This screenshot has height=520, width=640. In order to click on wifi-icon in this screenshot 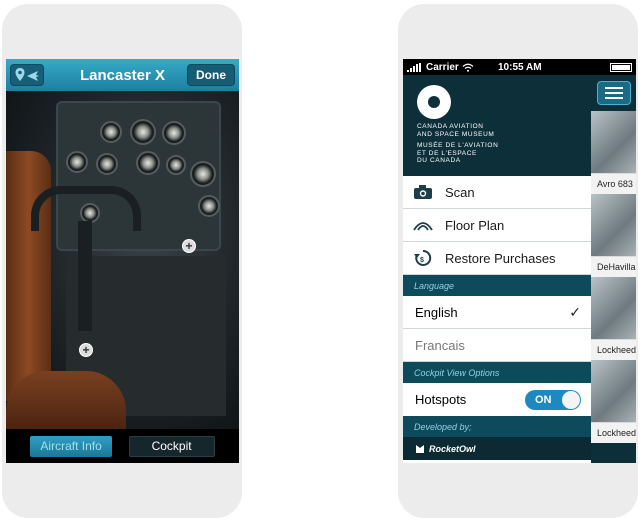, I will do `click(468, 67)`.